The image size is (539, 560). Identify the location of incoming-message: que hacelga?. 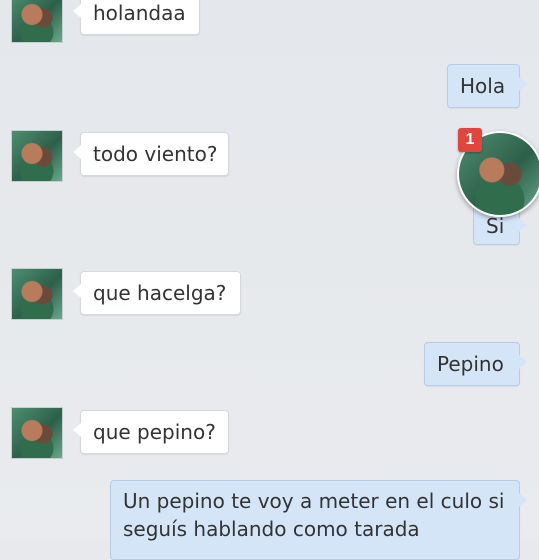
(157, 293).